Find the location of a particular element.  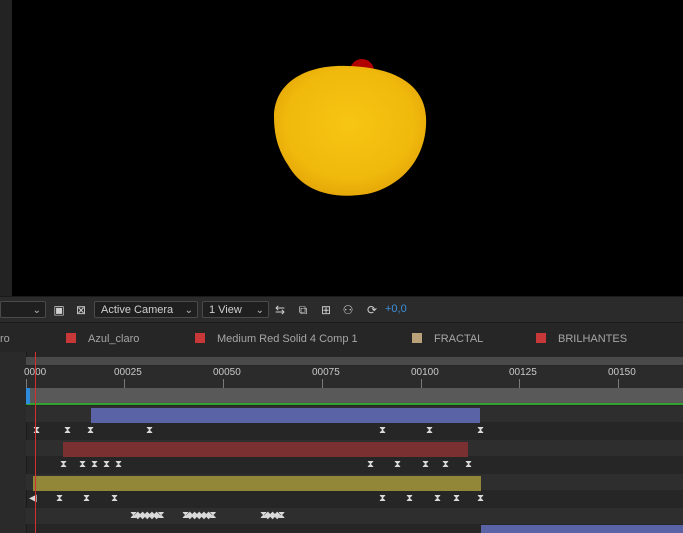

keyframe-row: ◀ ⧗ ⧗ ⧗ ⧗ ⧗ ⧗ ⧗ ⧗ is located at coordinates (354, 499).